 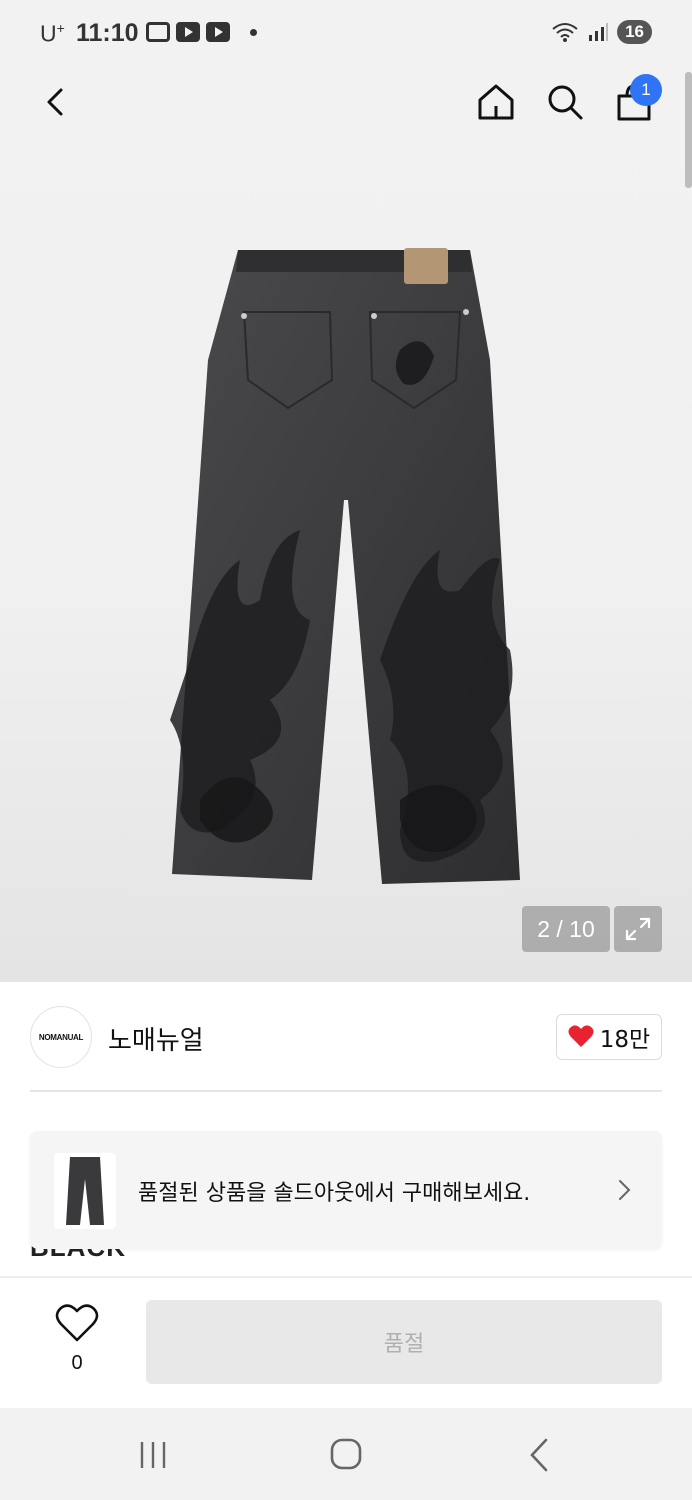 What do you see at coordinates (334, 1193) in the screenshot?
I see `banner-text: 품절된 상품을 솔드아웃에서 구매해보세요.` at bounding box center [334, 1193].